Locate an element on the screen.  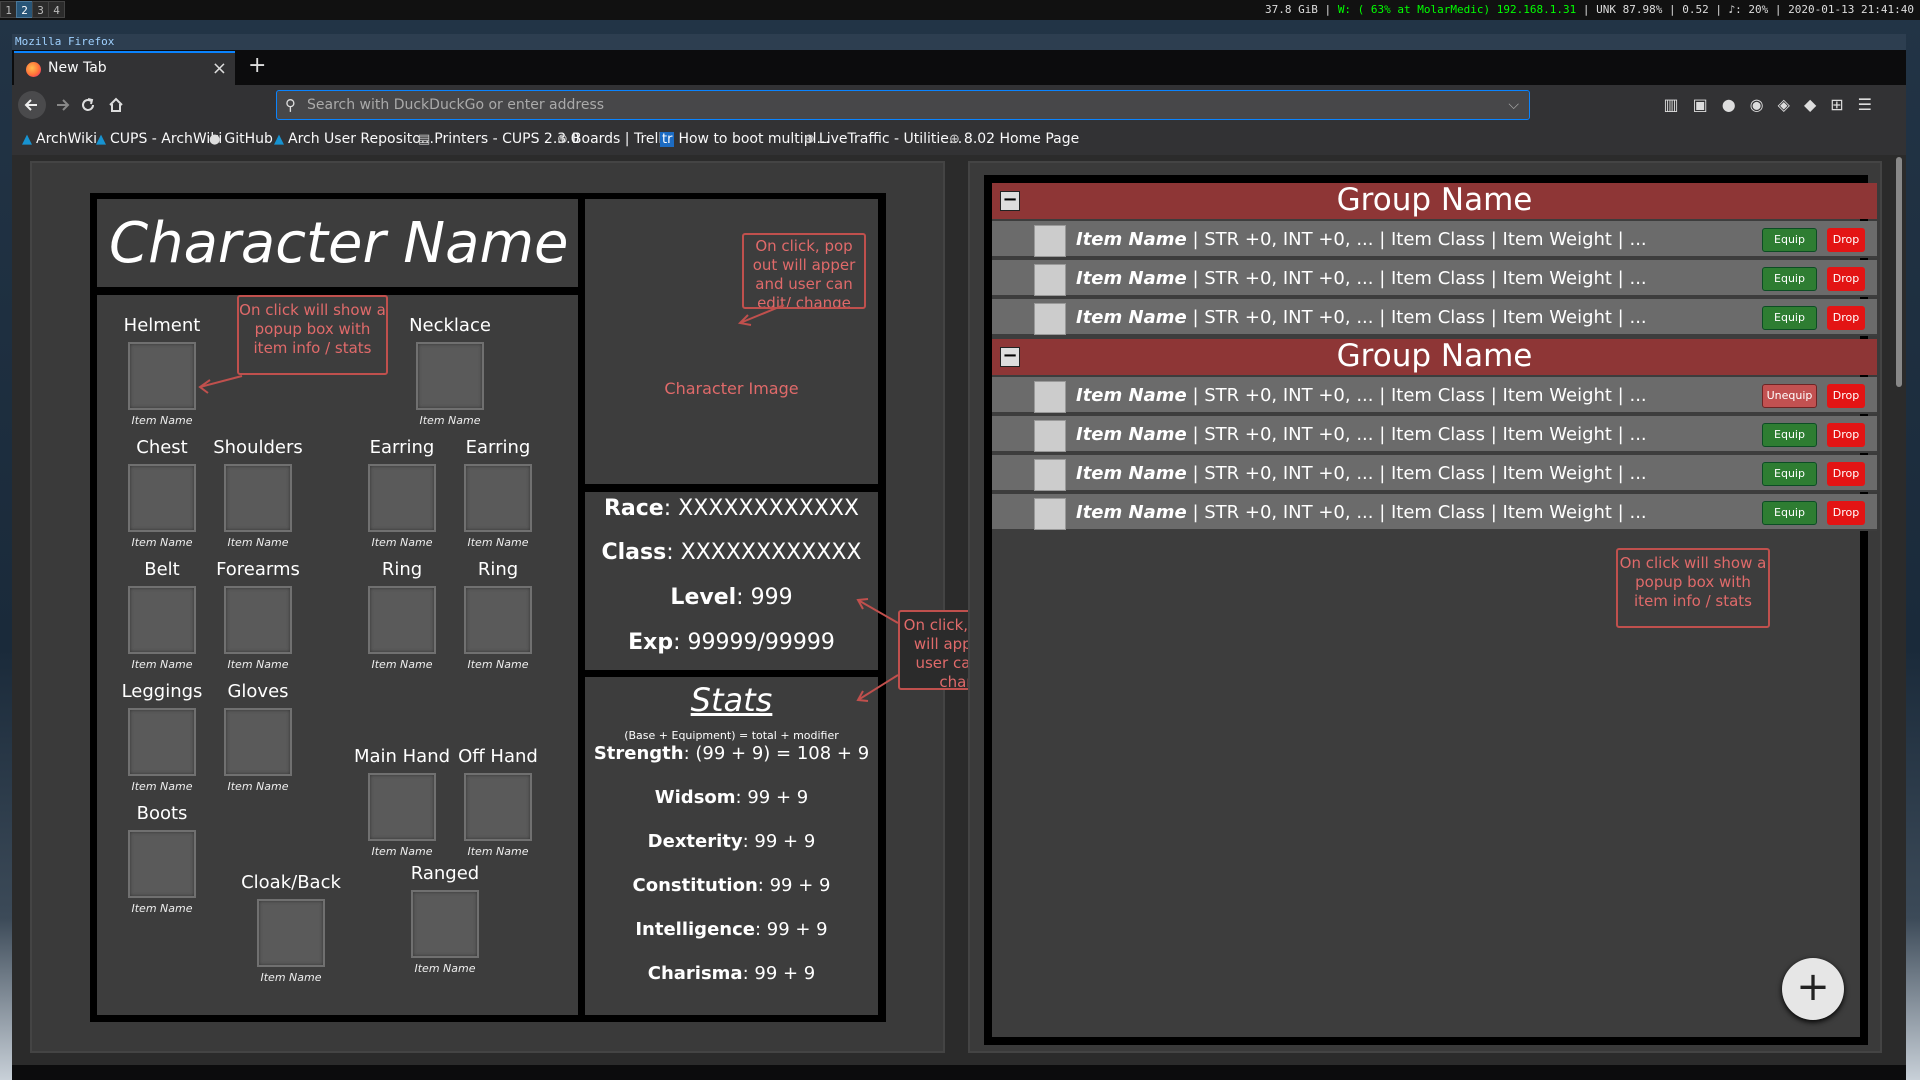
slot-belt: Belt Item Name is located at coordinates (162, 615).